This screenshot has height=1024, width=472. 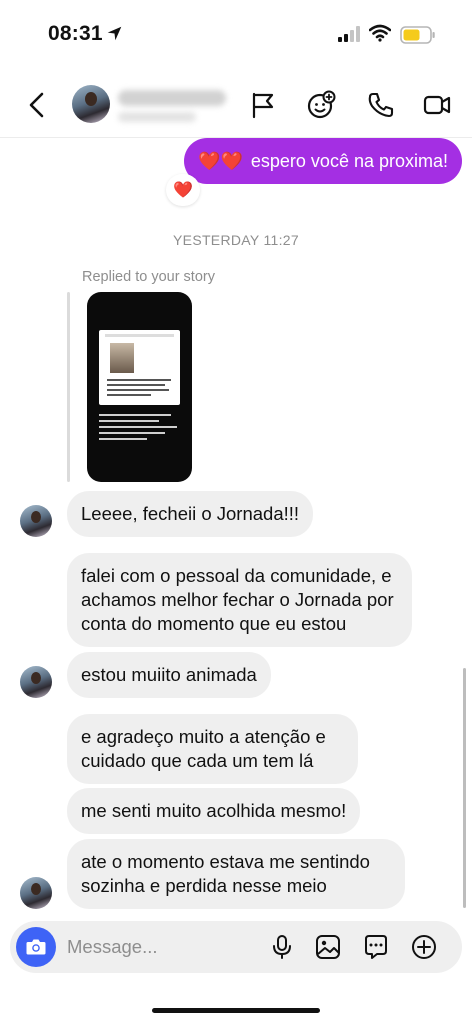 What do you see at coordinates (328, 947) in the screenshot?
I see `gallery-icon` at bounding box center [328, 947].